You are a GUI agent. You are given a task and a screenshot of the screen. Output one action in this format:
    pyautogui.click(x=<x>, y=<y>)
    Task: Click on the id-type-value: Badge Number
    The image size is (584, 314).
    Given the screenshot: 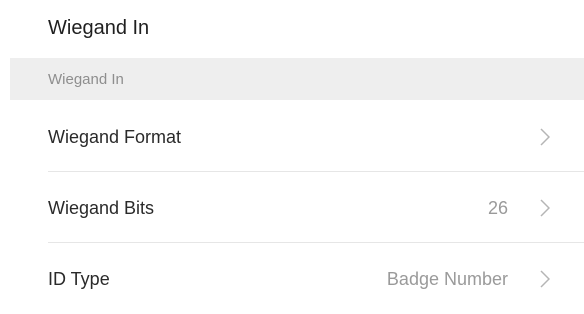 What is the action you would take?
    pyautogui.click(x=447, y=279)
    